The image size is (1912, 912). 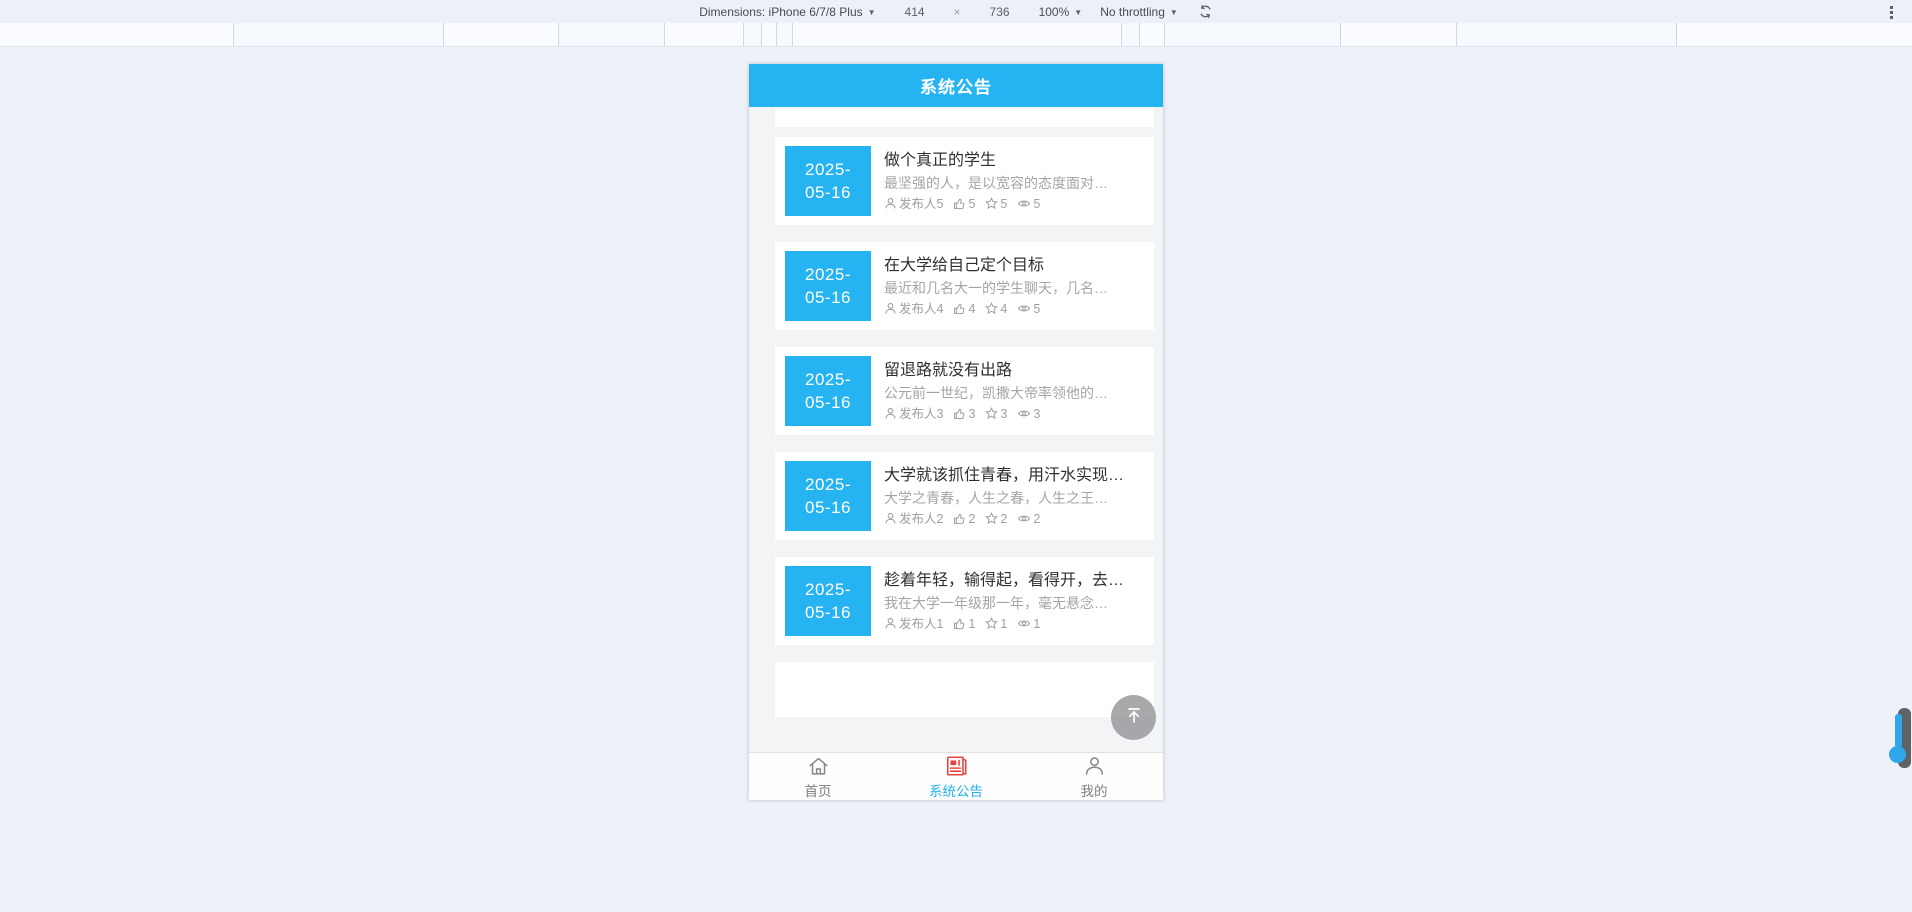 I want to click on page-title: 系统公告, so click(x=956, y=87).